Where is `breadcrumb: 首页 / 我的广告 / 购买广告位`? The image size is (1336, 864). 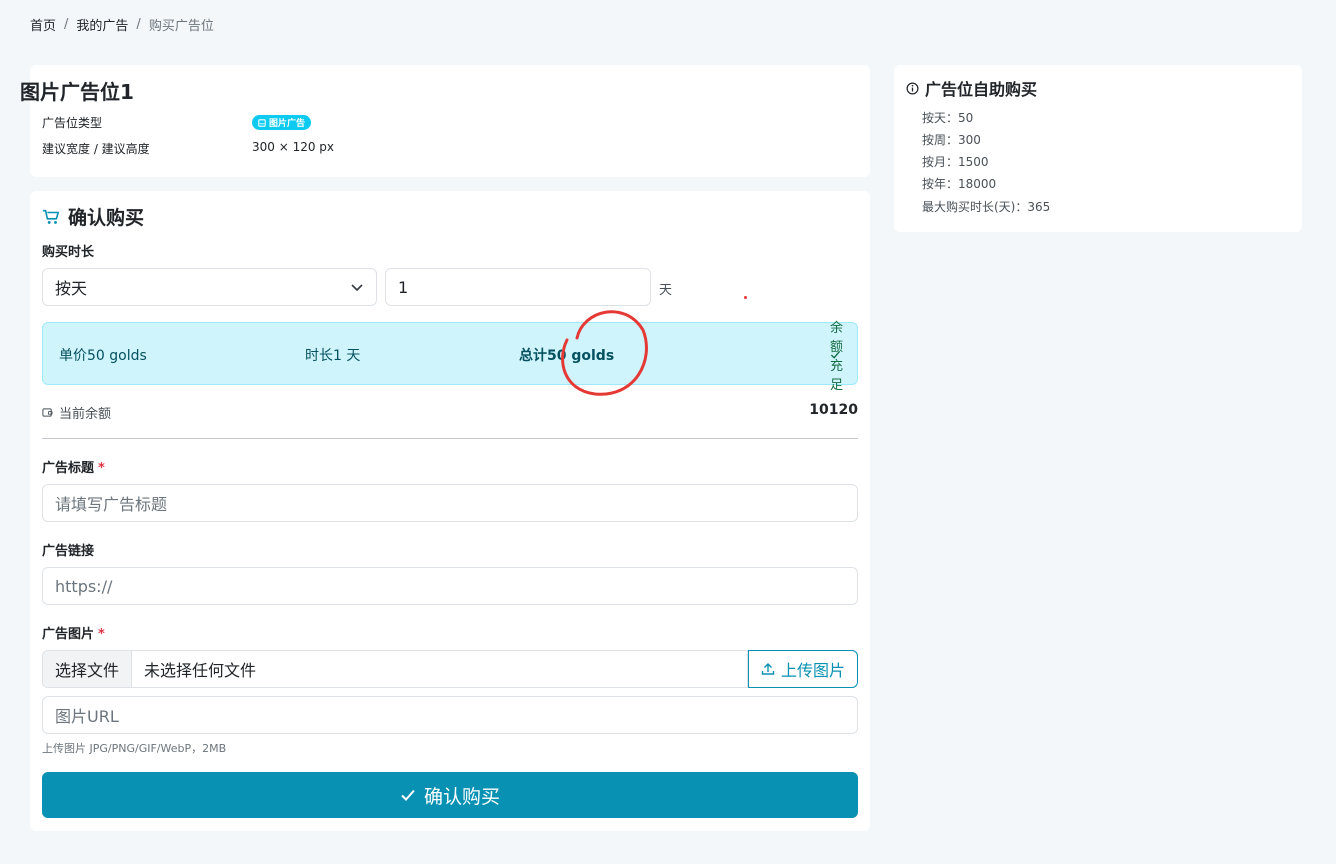
breadcrumb: 首页 / 我的广告 / 购买广告位 is located at coordinates (122, 24).